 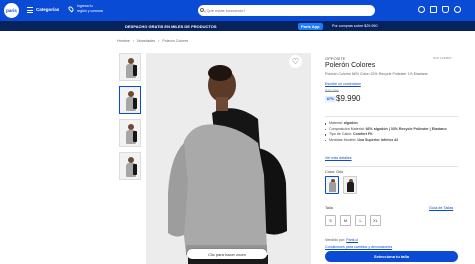 I want to click on paris-logo: paris, so click(x=11, y=10).